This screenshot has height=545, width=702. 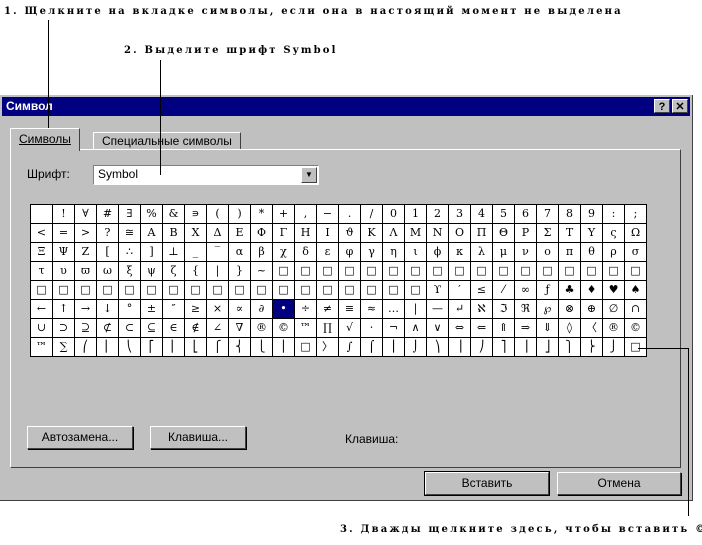 What do you see at coordinates (130, 233) in the screenshot?
I see `symbol-cell: ≅` at bounding box center [130, 233].